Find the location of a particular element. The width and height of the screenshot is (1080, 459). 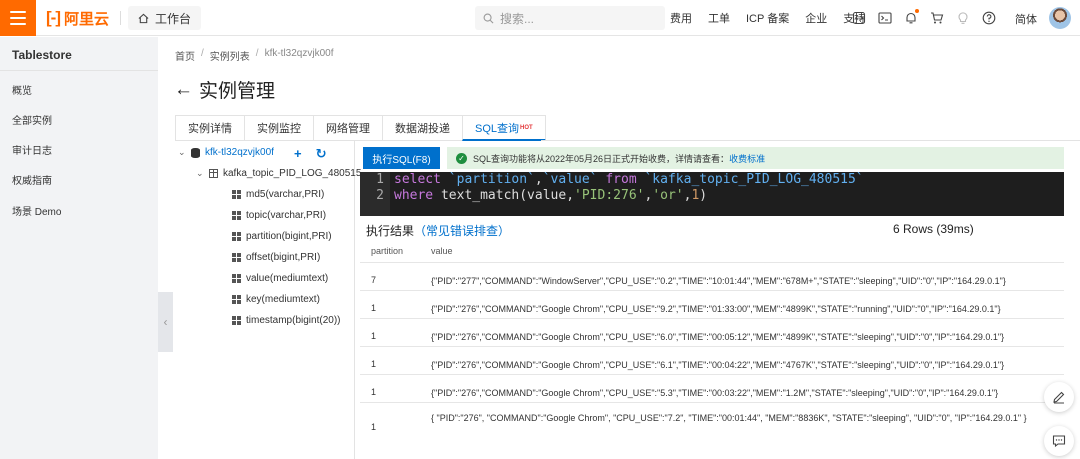

tree-column-label: md5(varchar,PRI) is located at coordinates (285, 194).